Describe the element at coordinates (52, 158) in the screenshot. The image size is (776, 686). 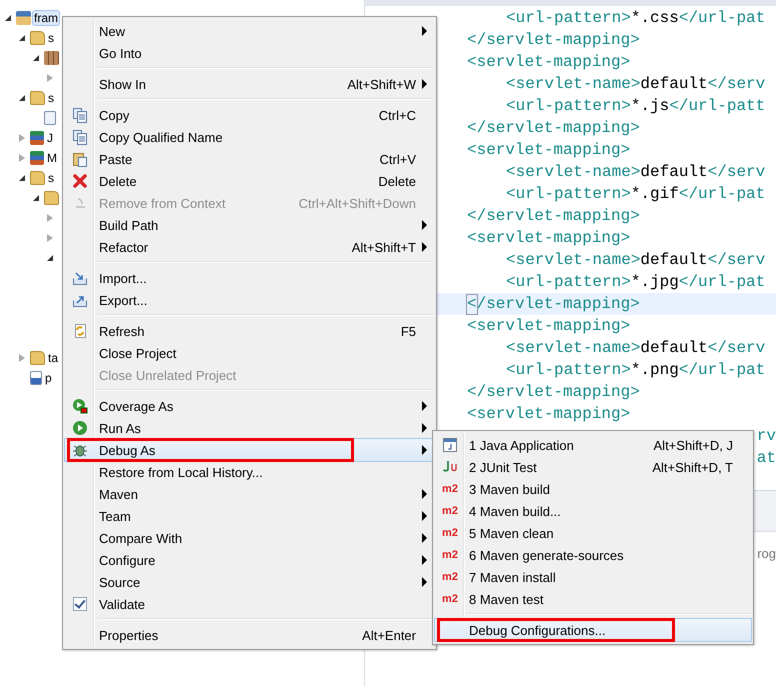
I see `tree-item: M` at that location.